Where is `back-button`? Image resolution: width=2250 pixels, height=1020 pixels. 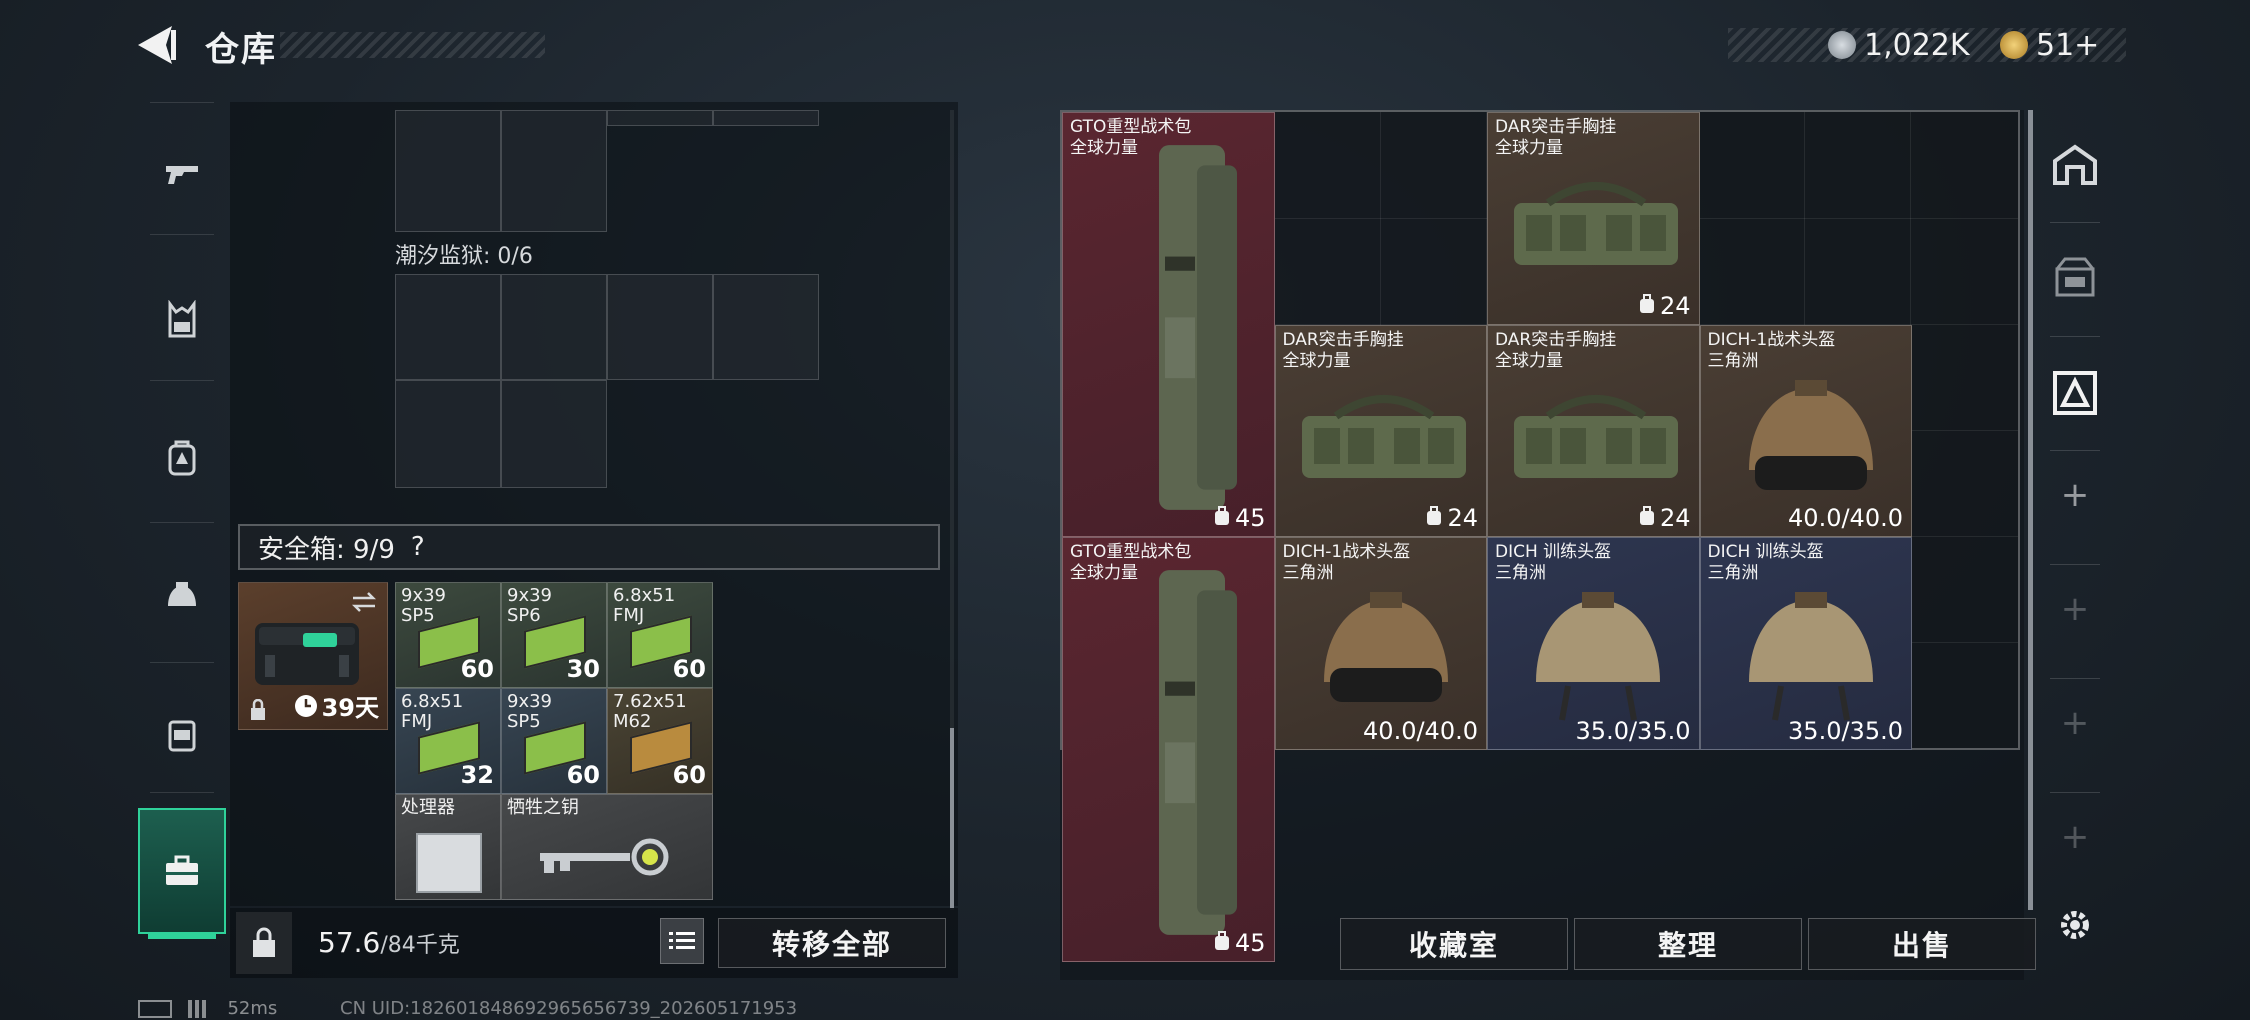
back-button is located at coordinates (158, 45).